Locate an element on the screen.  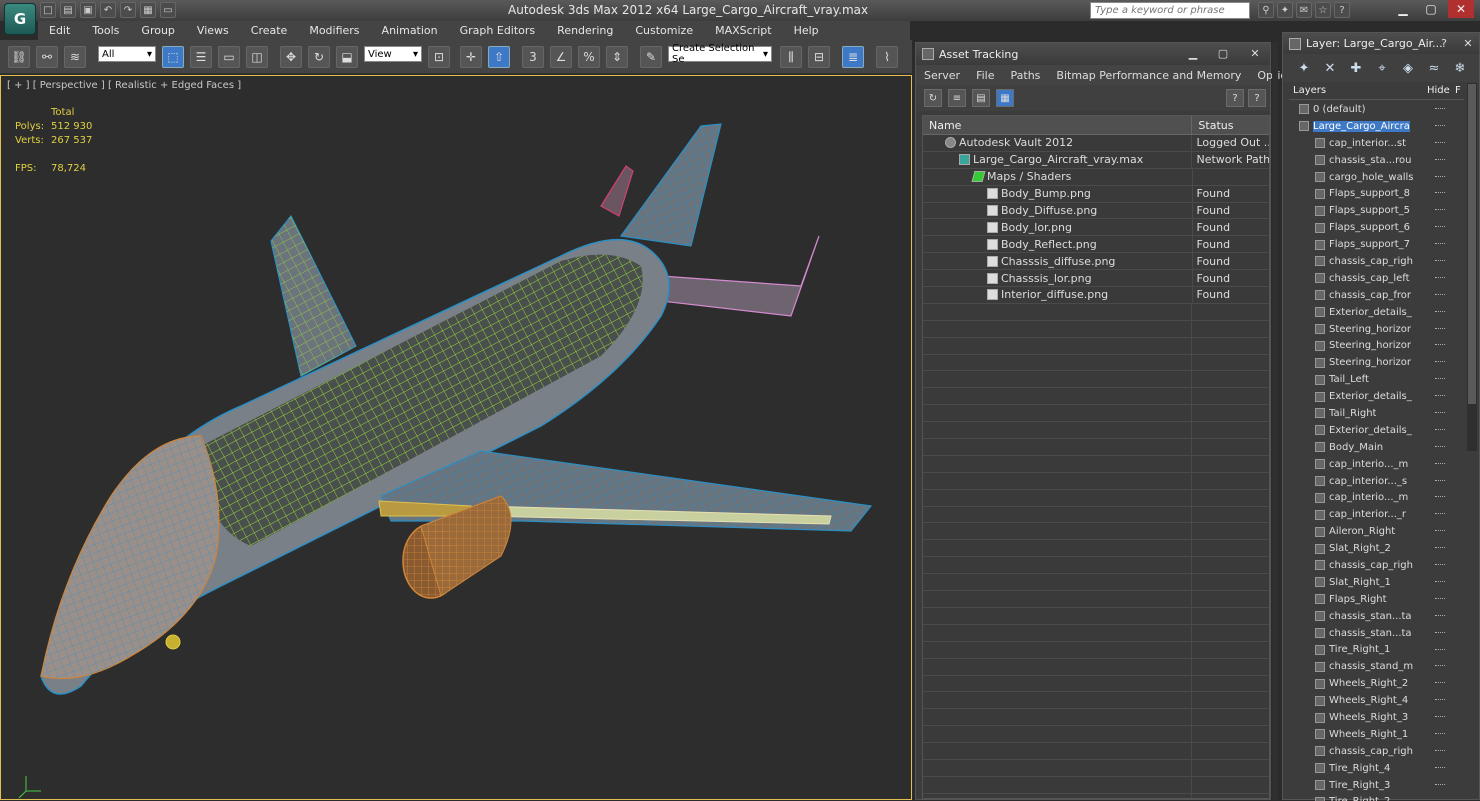
menu-modifiers: Modifiers is located at coordinates (334, 30).